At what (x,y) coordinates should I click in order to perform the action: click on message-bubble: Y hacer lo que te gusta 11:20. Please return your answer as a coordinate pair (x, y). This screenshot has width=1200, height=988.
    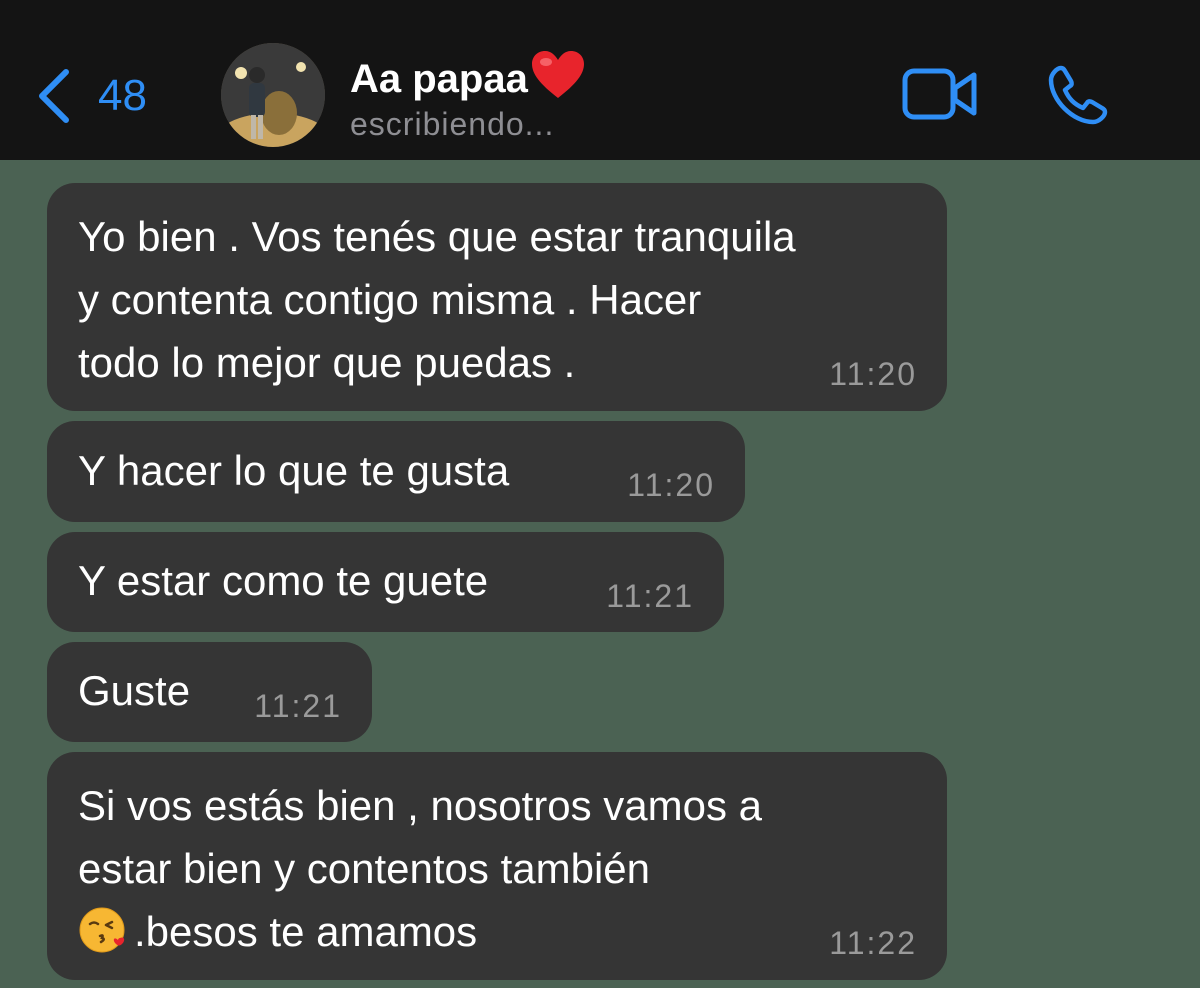
    Looking at the image, I should click on (396, 471).